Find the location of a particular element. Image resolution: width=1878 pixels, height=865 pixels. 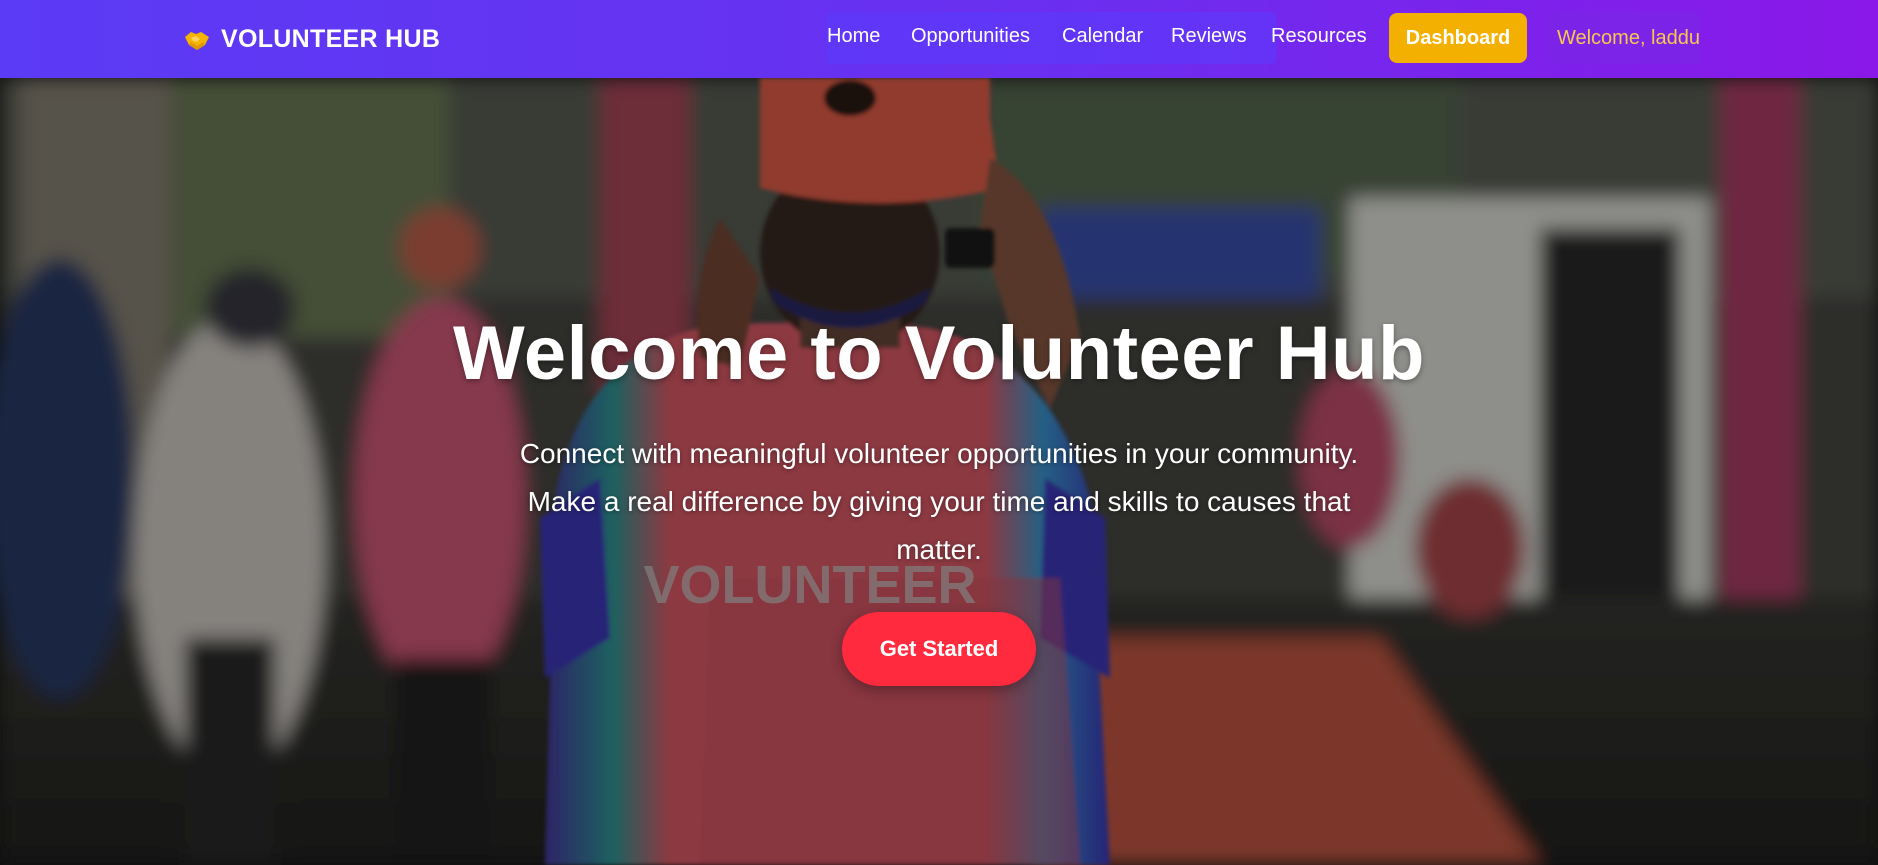

nav-link-opportunities: Opportunities is located at coordinates (970, 36).